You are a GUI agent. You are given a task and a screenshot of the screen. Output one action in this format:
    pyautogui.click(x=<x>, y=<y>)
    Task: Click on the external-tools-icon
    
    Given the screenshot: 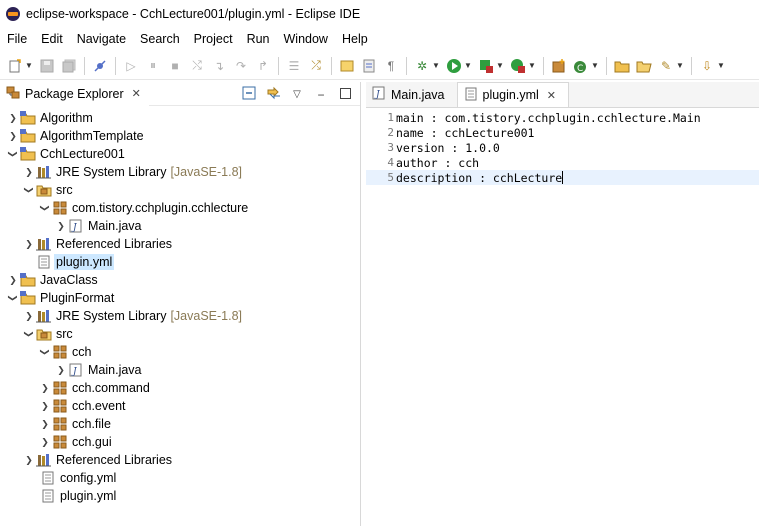 What is the action you would take?
    pyautogui.click(x=518, y=66)
    